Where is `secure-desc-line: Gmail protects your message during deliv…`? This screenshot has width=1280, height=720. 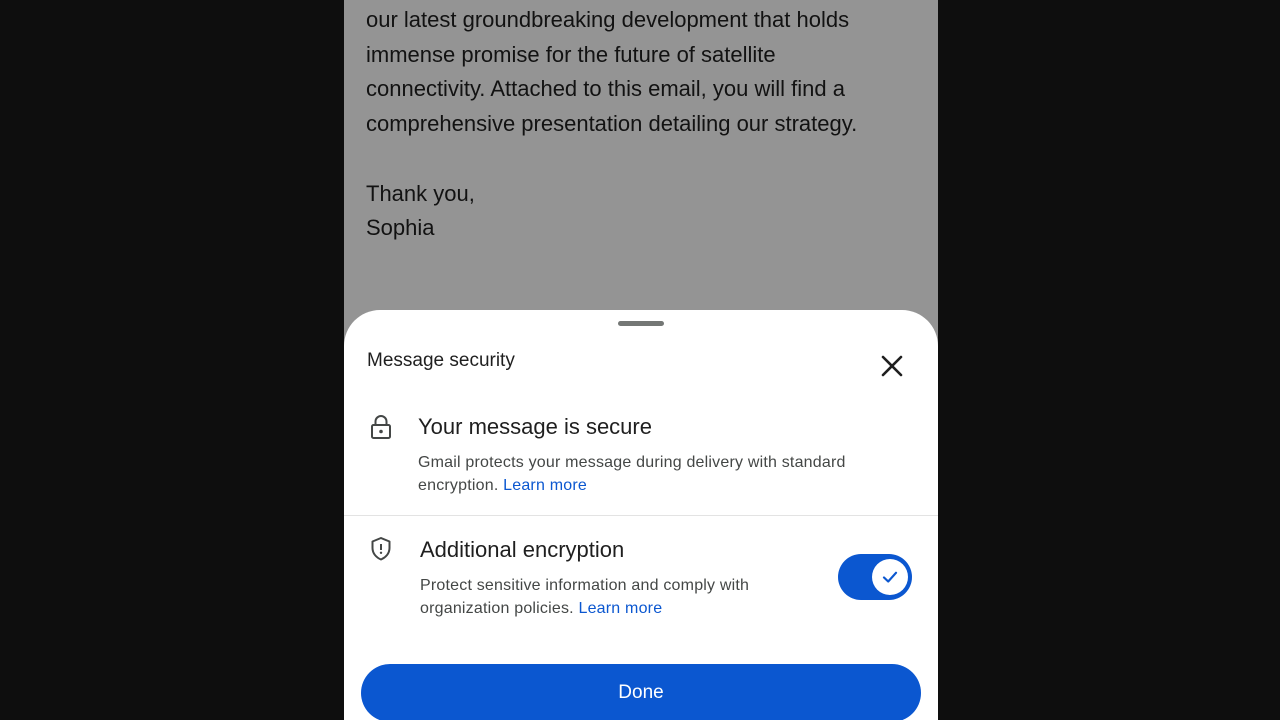
secure-desc-line: Gmail protects your message during deliv… is located at coordinates (632, 462).